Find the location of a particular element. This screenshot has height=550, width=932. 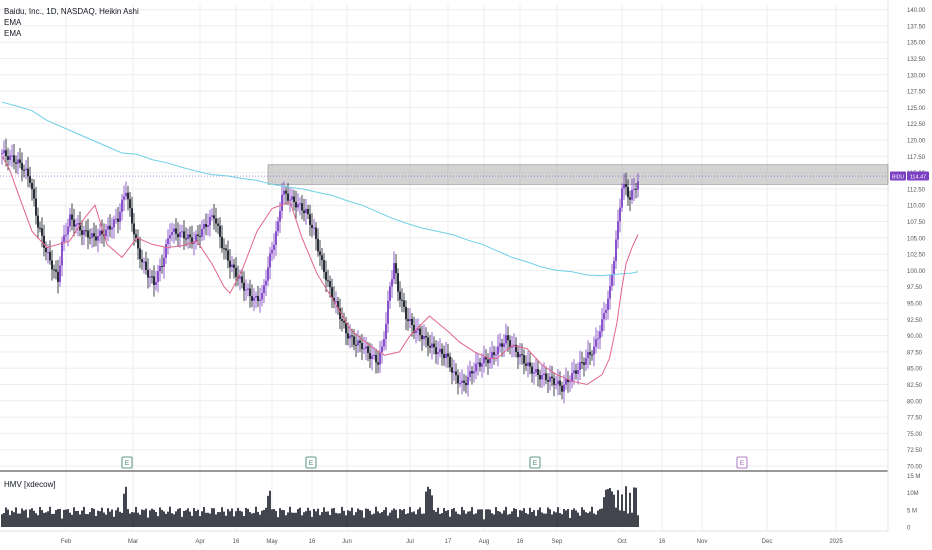

x-tick-label: Aug is located at coordinates (484, 542).